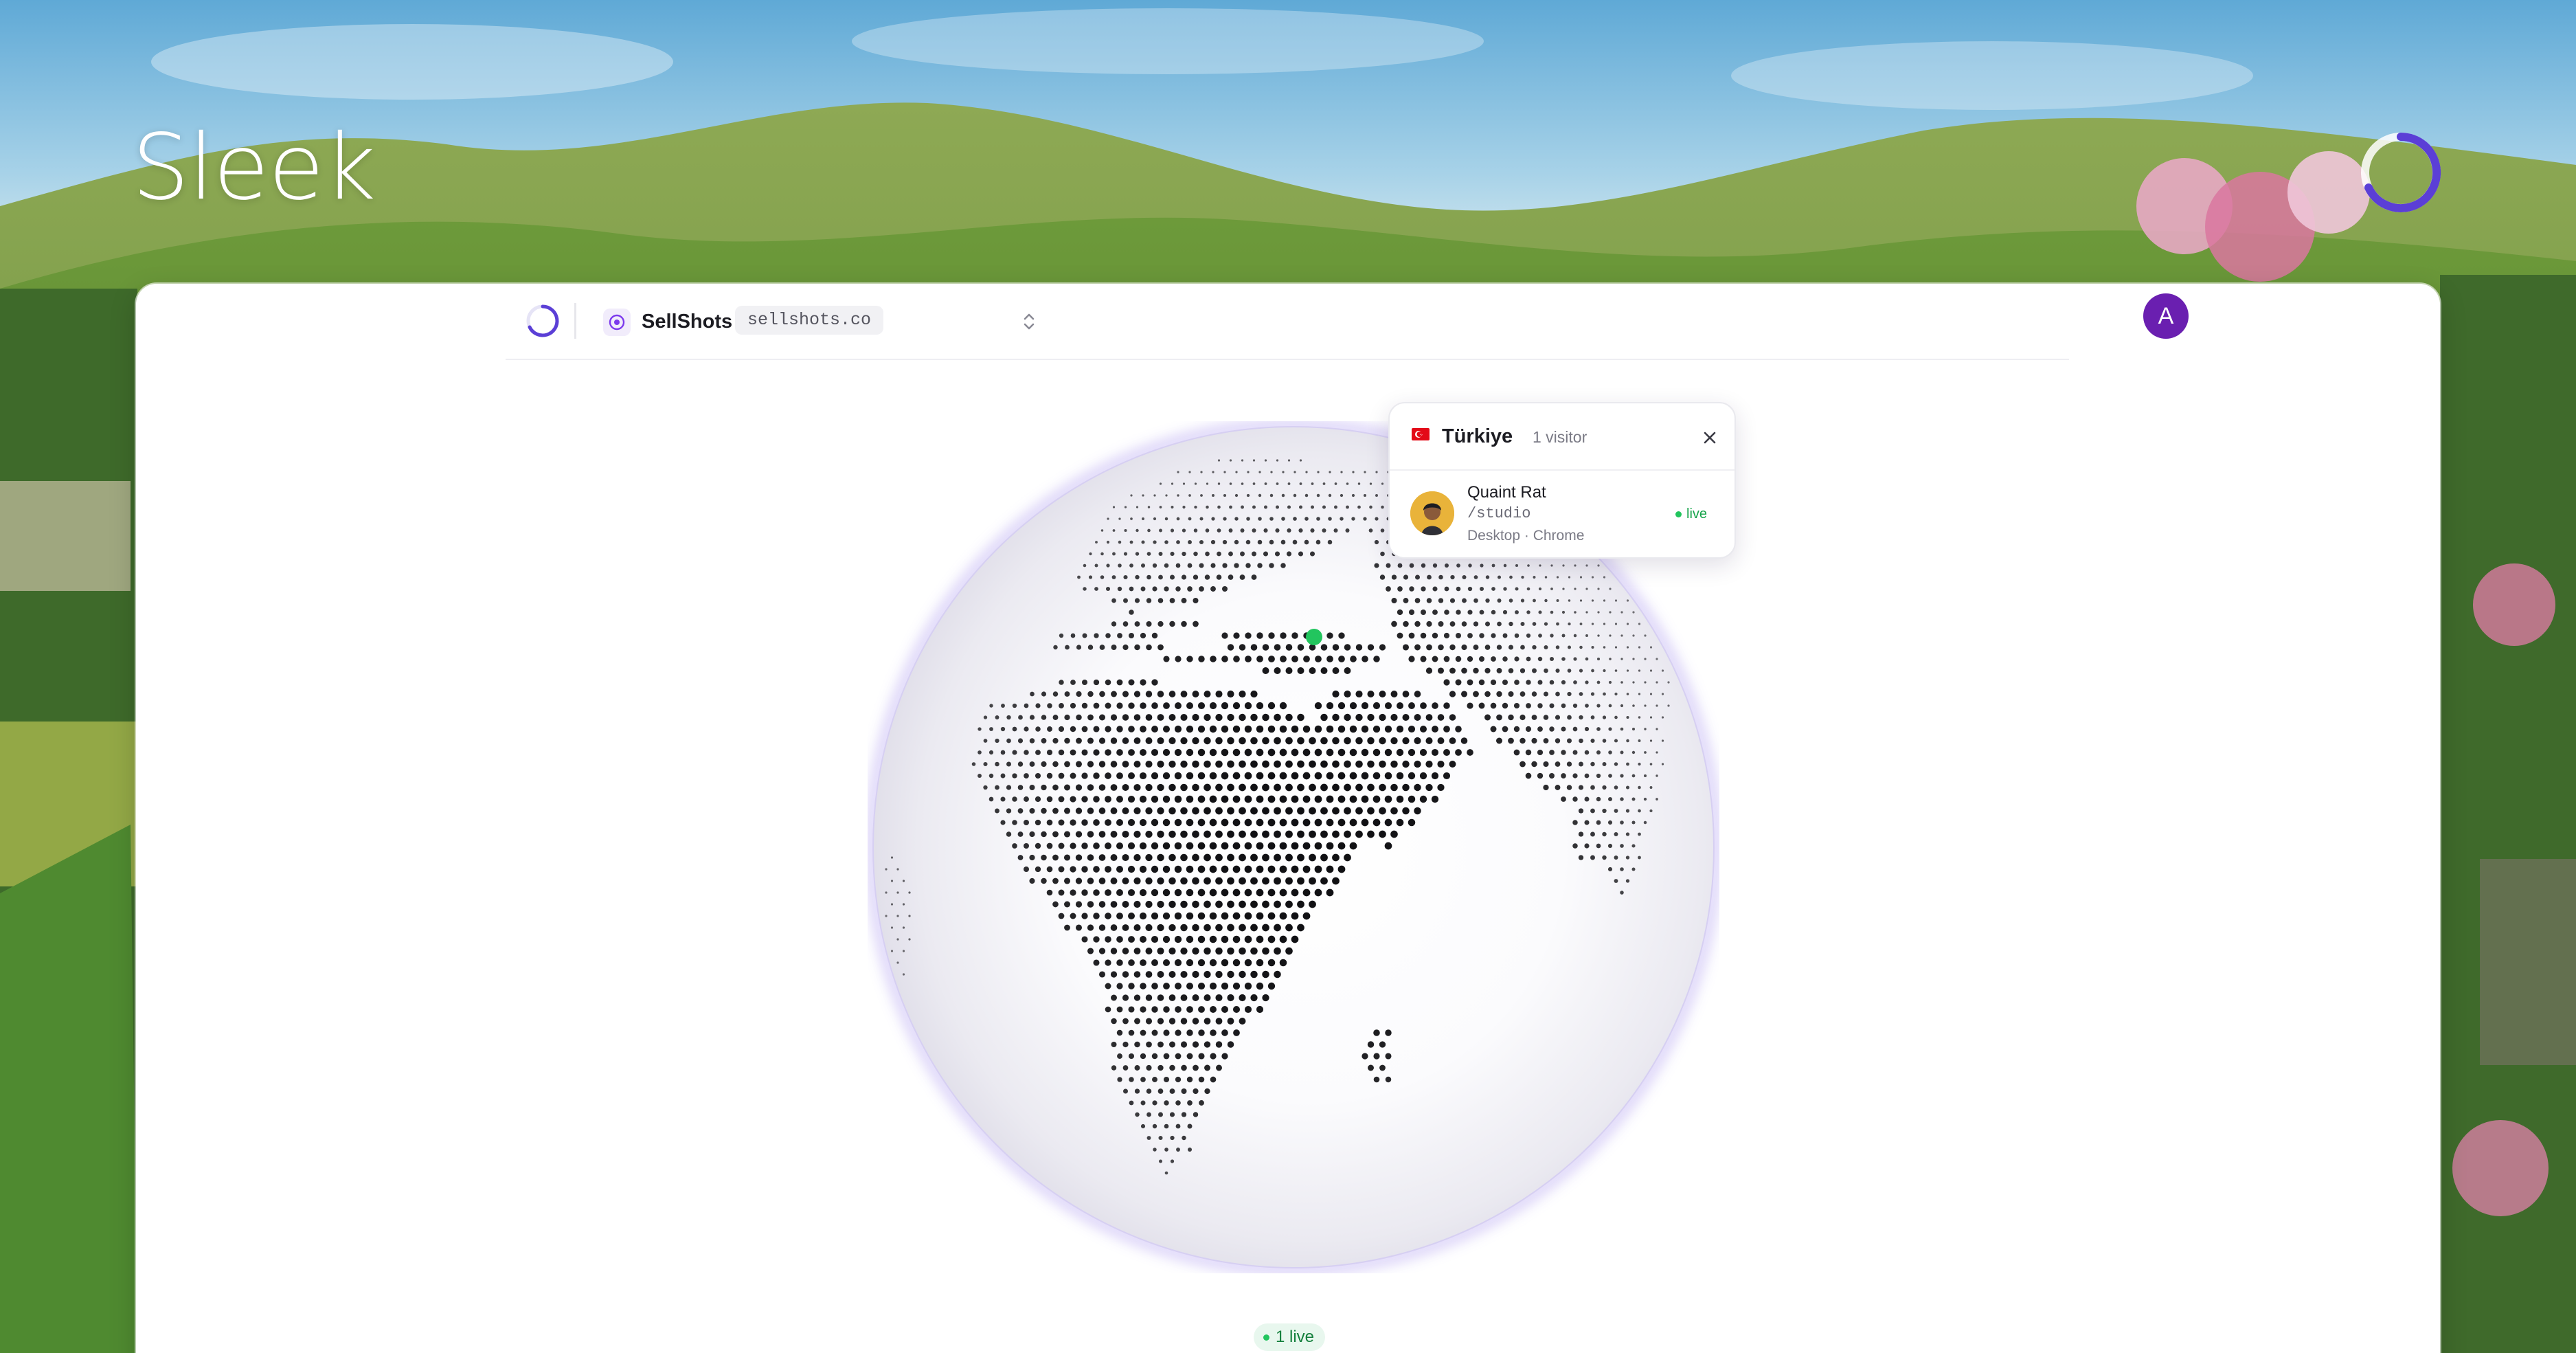 The width and height of the screenshot is (2576, 1353). I want to click on visitor-marker, so click(1314, 637).